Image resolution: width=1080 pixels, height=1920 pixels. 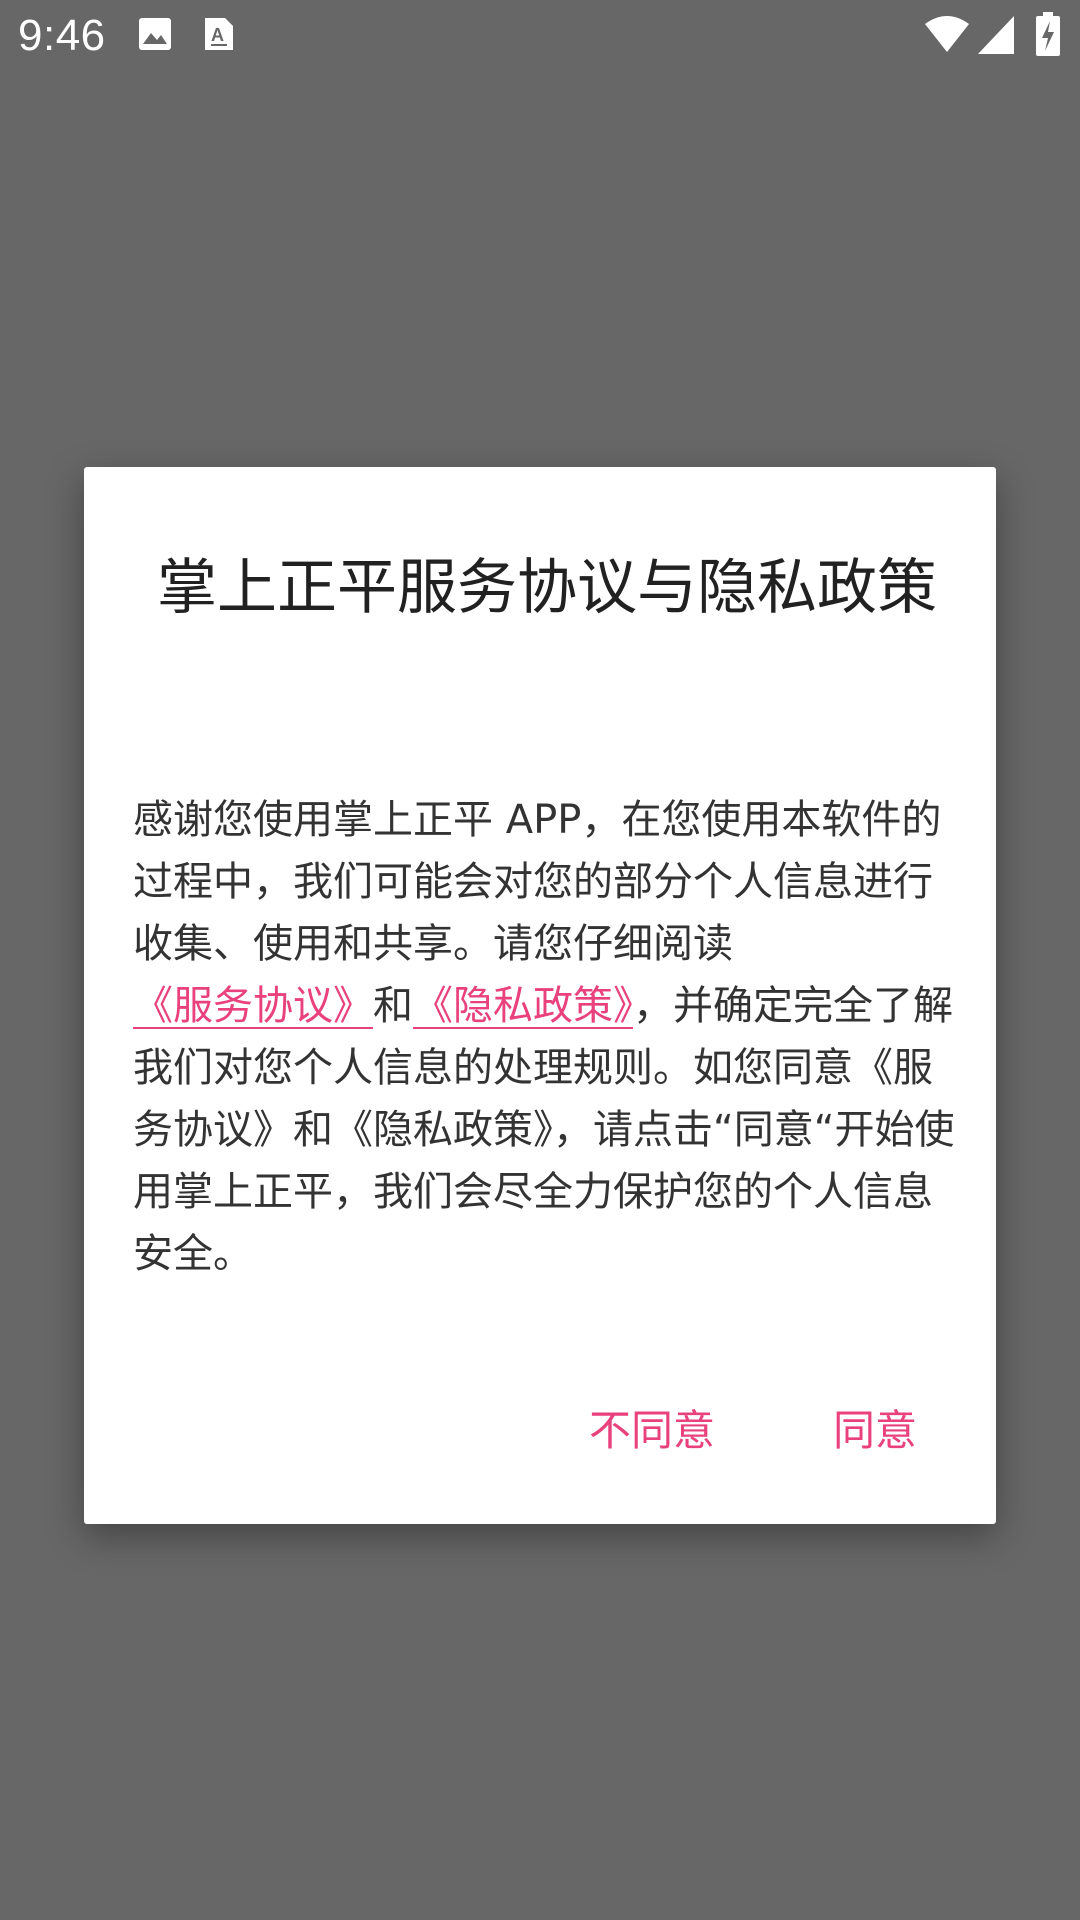 I want to click on status-bar: 9:46 A, so click(x=540, y=36).